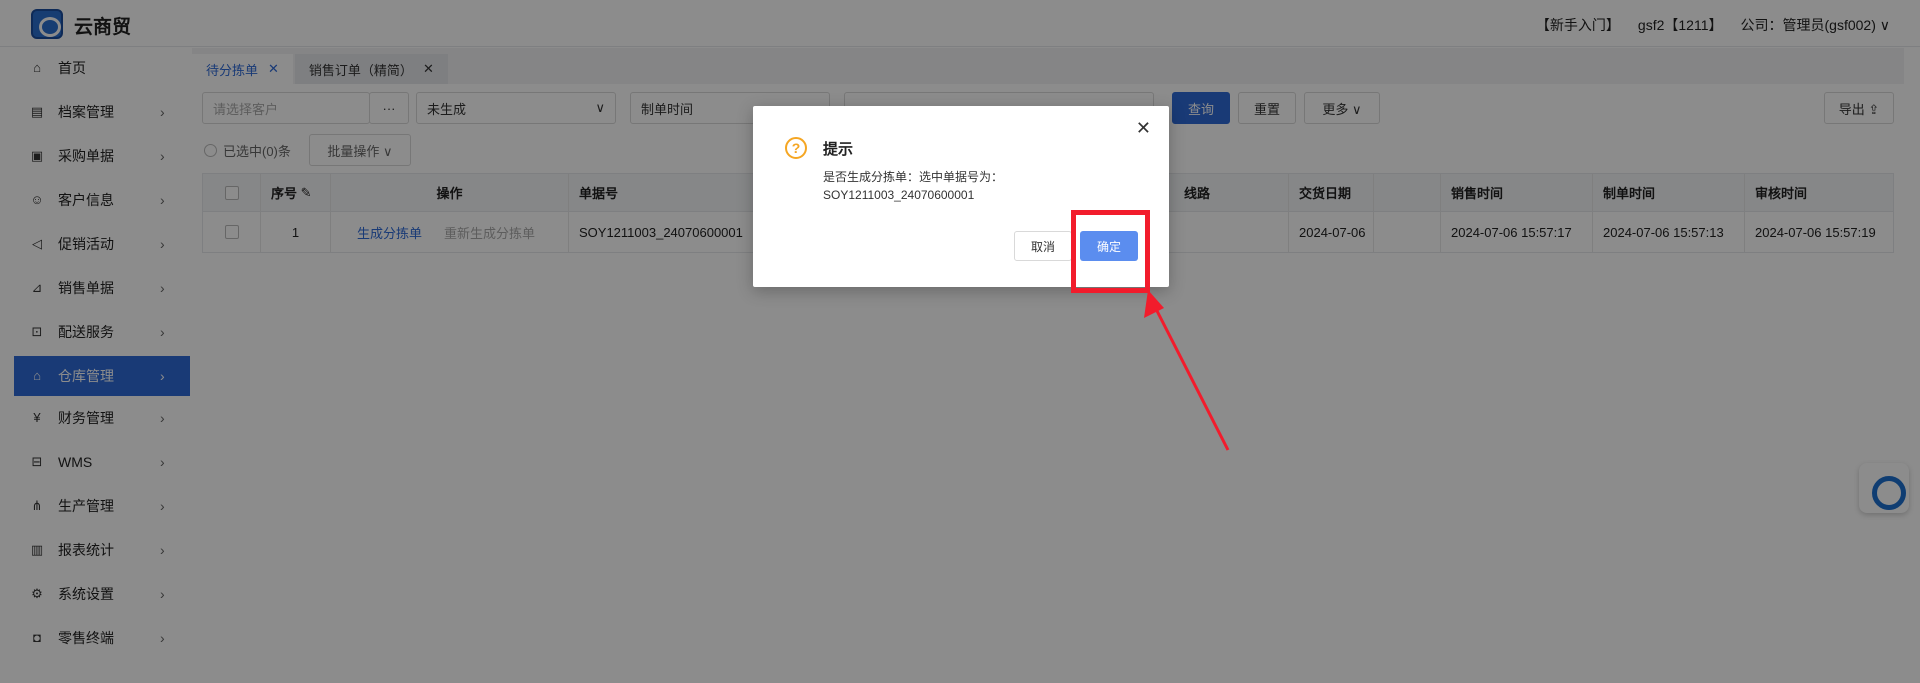  What do you see at coordinates (913, 177) in the screenshot?
I see `dialog-message: 是否生成分拣单：选中单据号为：` at bounding box center [913, 177].